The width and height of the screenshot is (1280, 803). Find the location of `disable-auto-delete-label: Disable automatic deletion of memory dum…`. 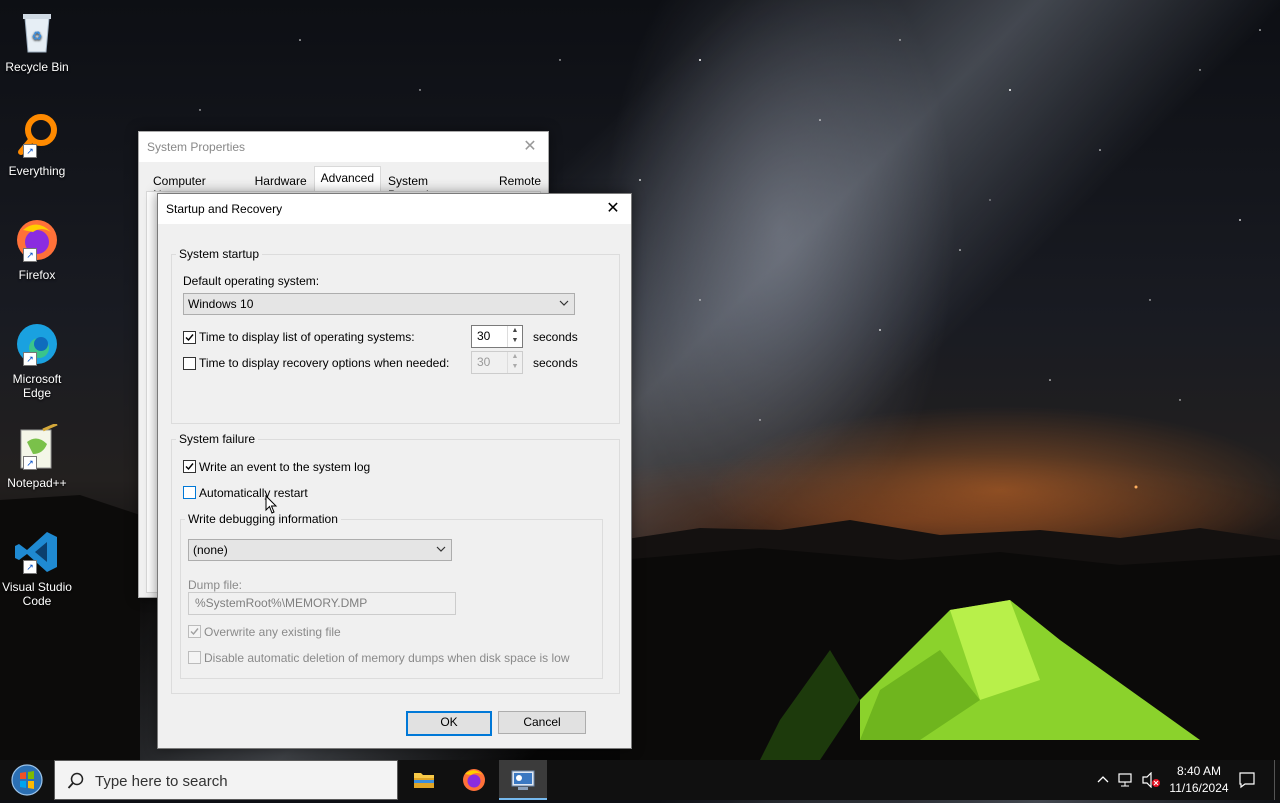

disable-auto-delete-label: Disable automatic deletion of memory dum… is located at coordinates (387, 658).